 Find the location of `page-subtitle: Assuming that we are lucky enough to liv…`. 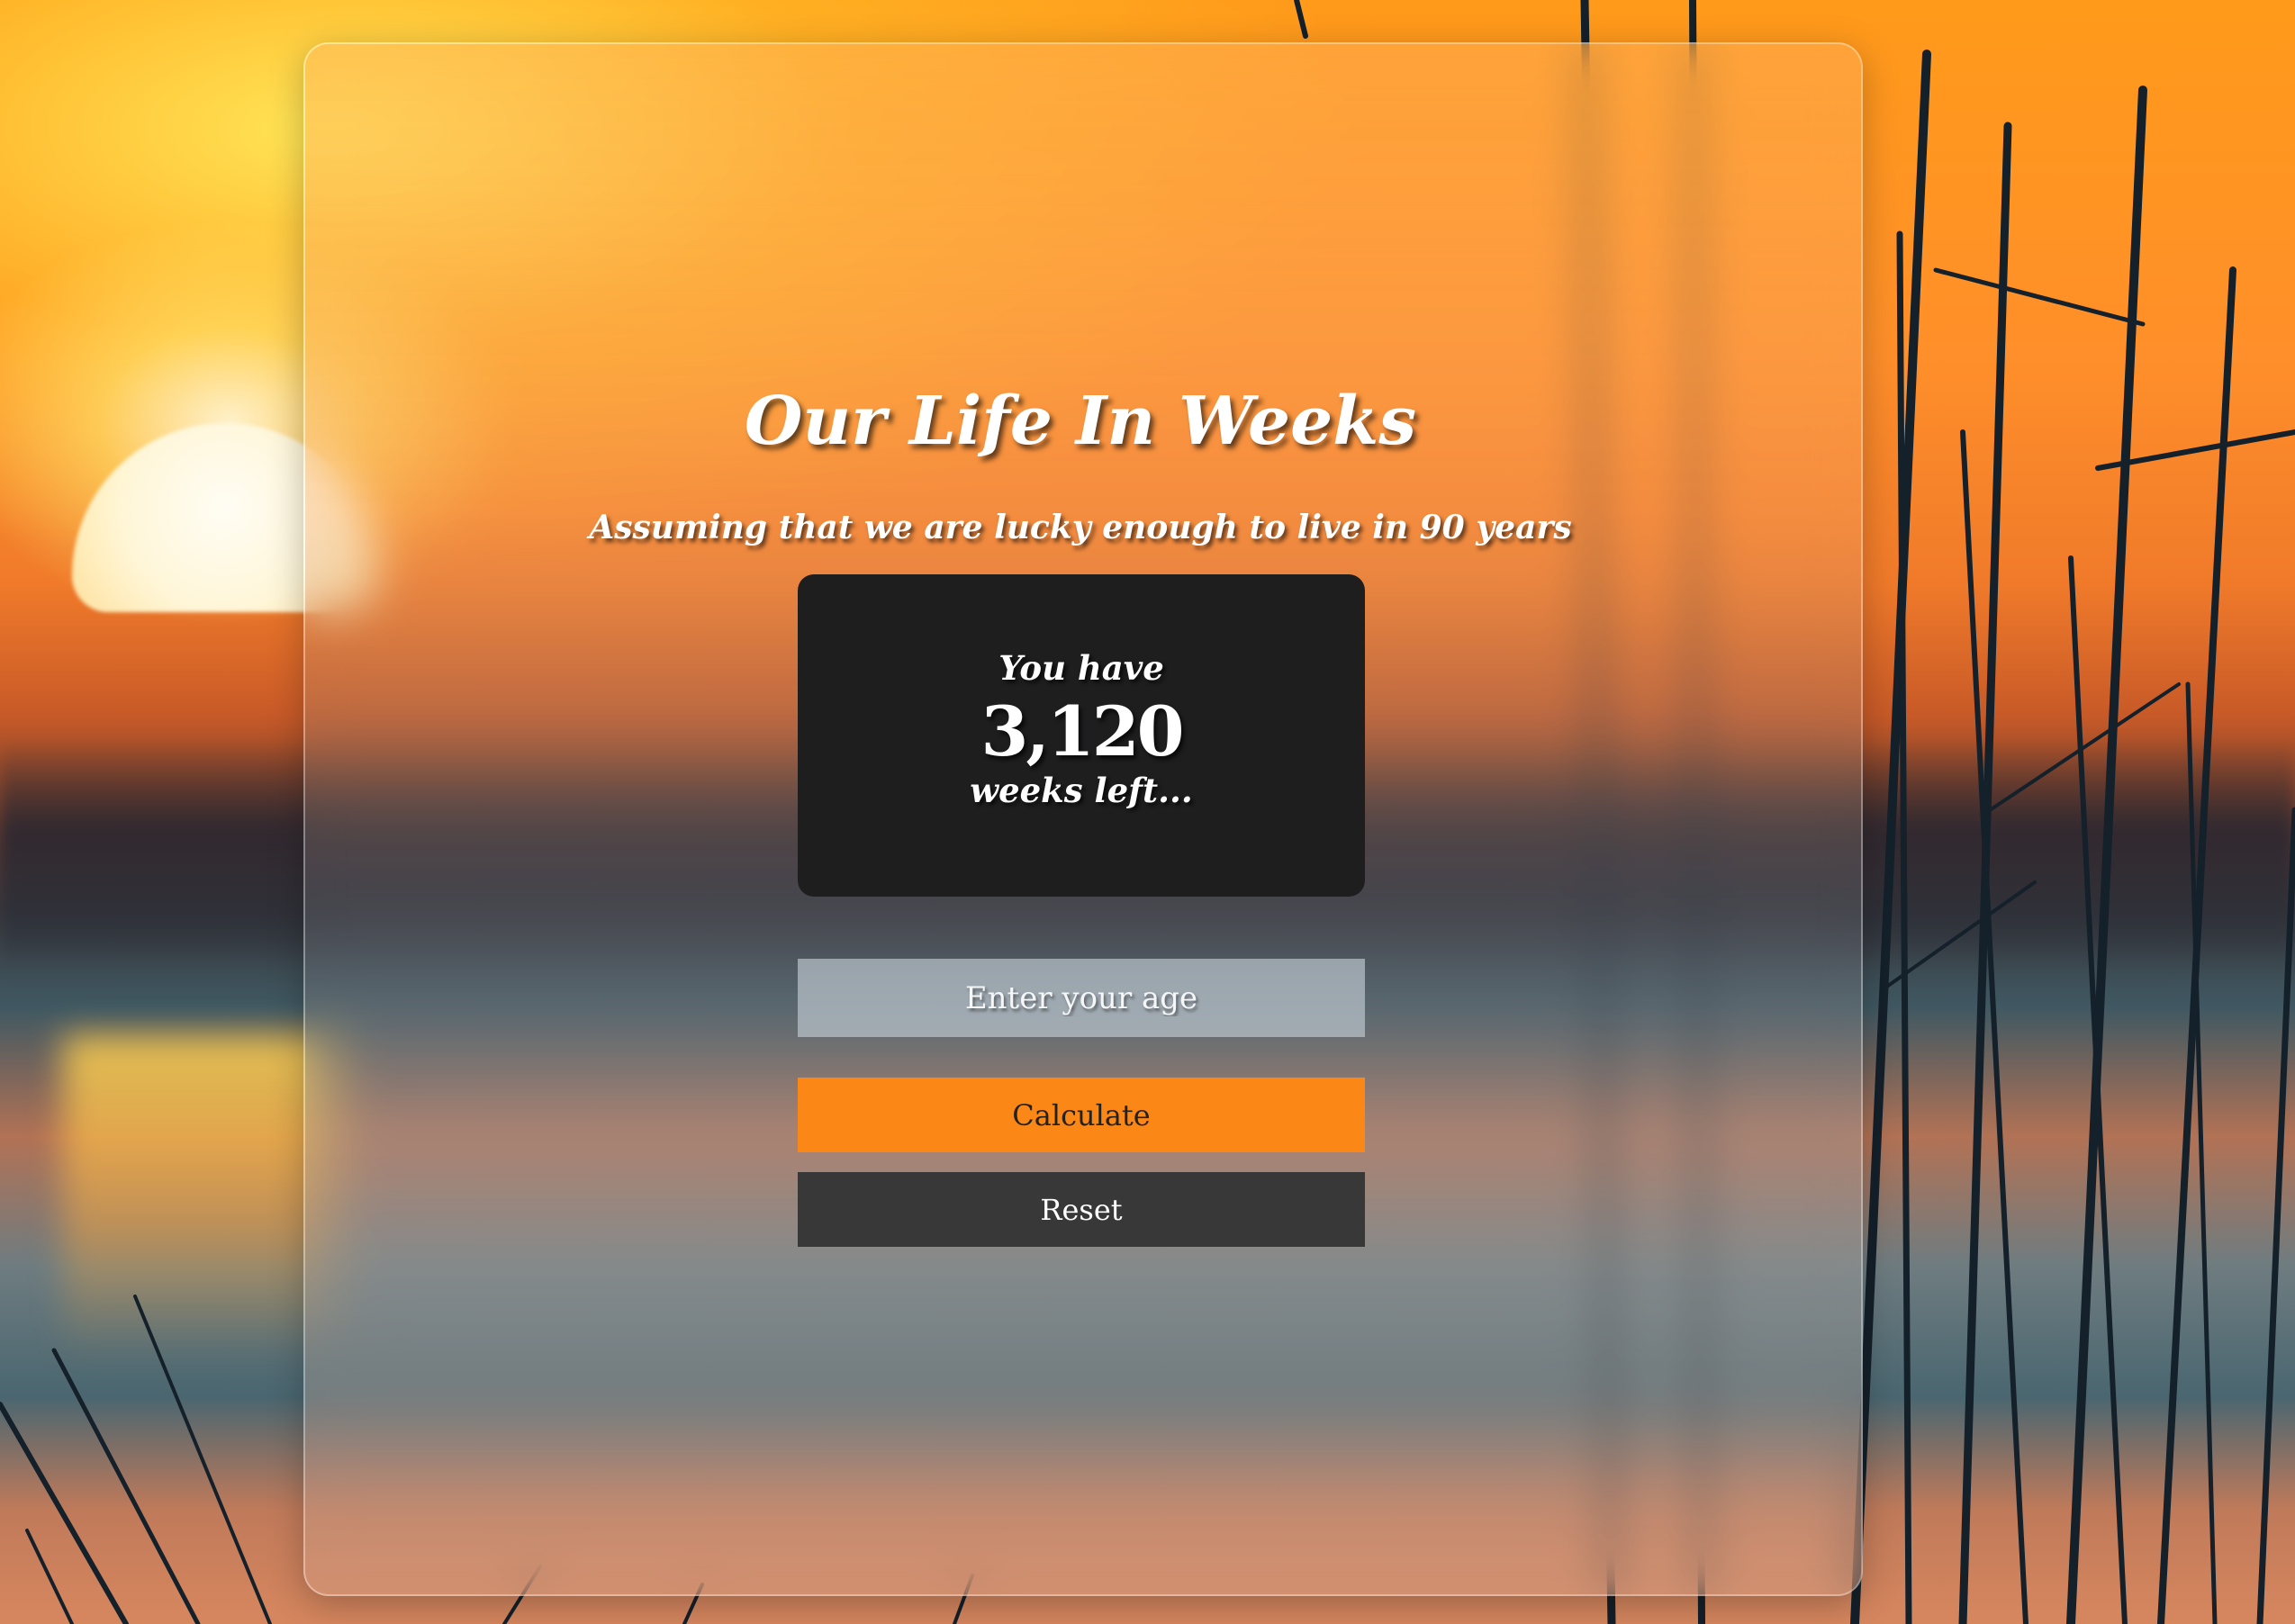

page-subtitle: Assuming that we are lucky enough to liv… is located at coordinates (1080, 527).